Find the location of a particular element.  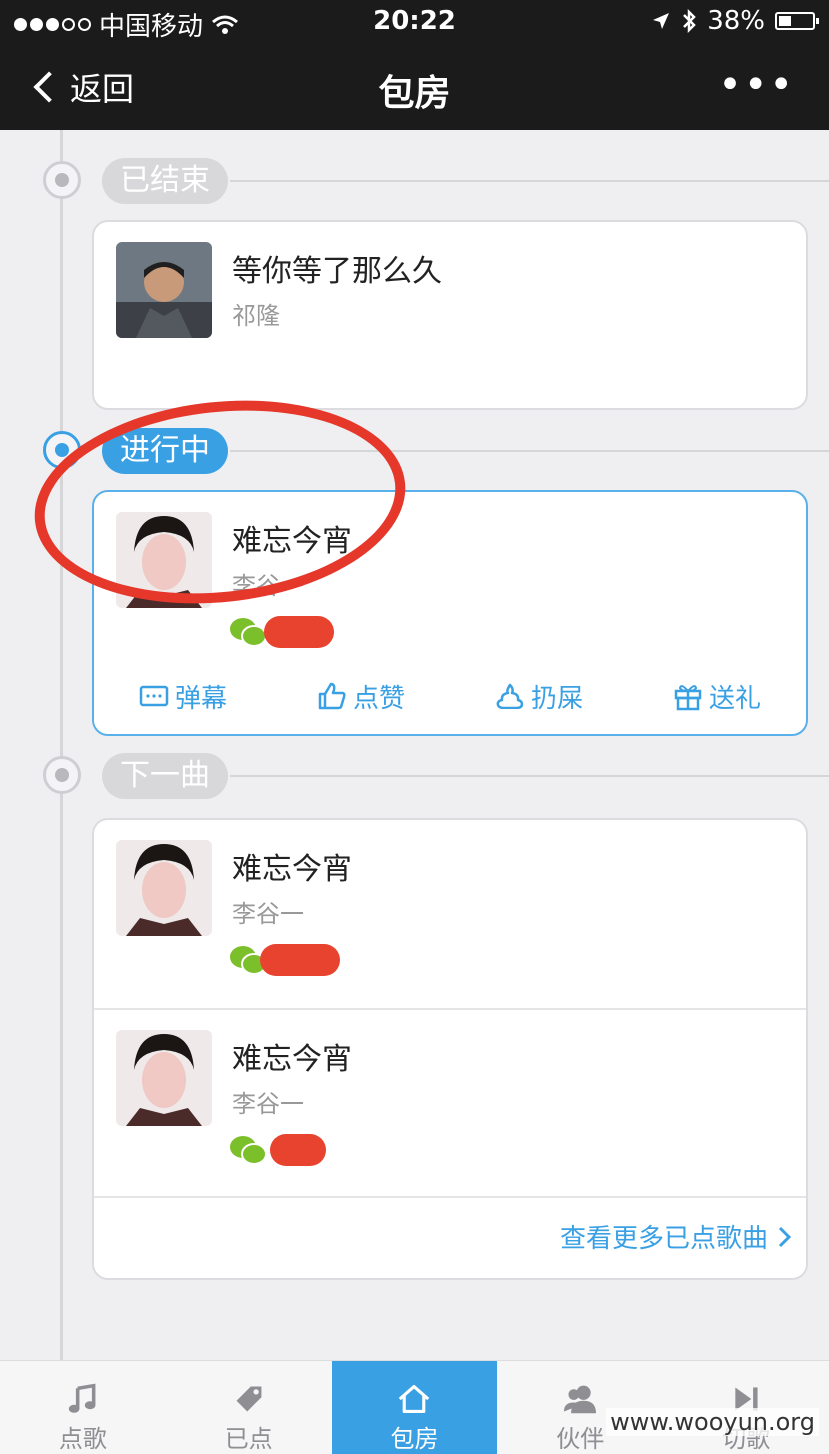

tab-bar: 点歌 已点 包房 伙伴 切歌 is located at coordinates (414, 1407).